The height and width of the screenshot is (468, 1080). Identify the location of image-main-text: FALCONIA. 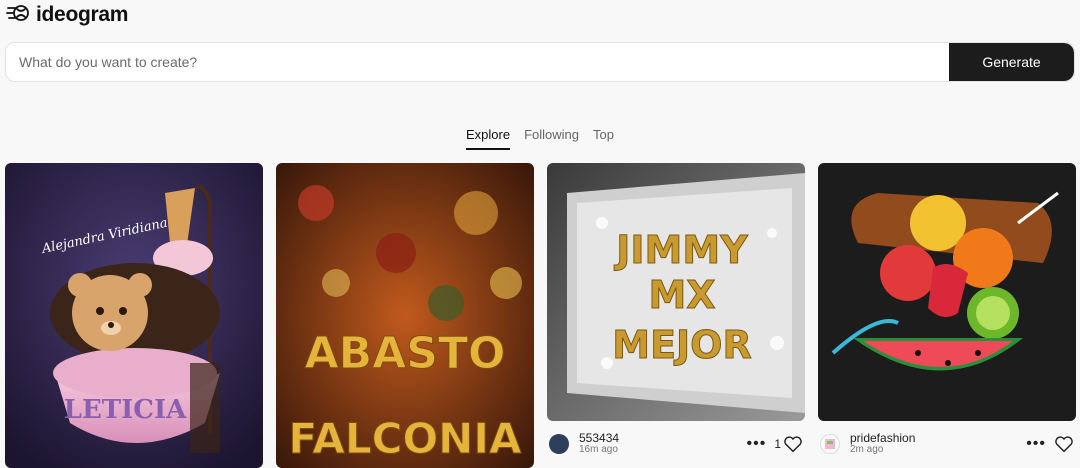
(405, 438).